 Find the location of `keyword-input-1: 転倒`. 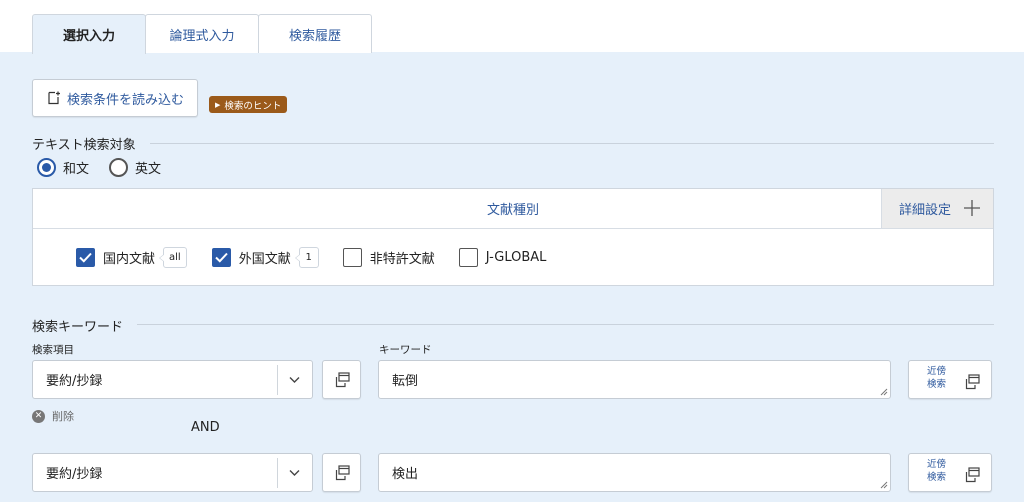

keyword-input-1: 転倒 is located at coordinates (634, 379).